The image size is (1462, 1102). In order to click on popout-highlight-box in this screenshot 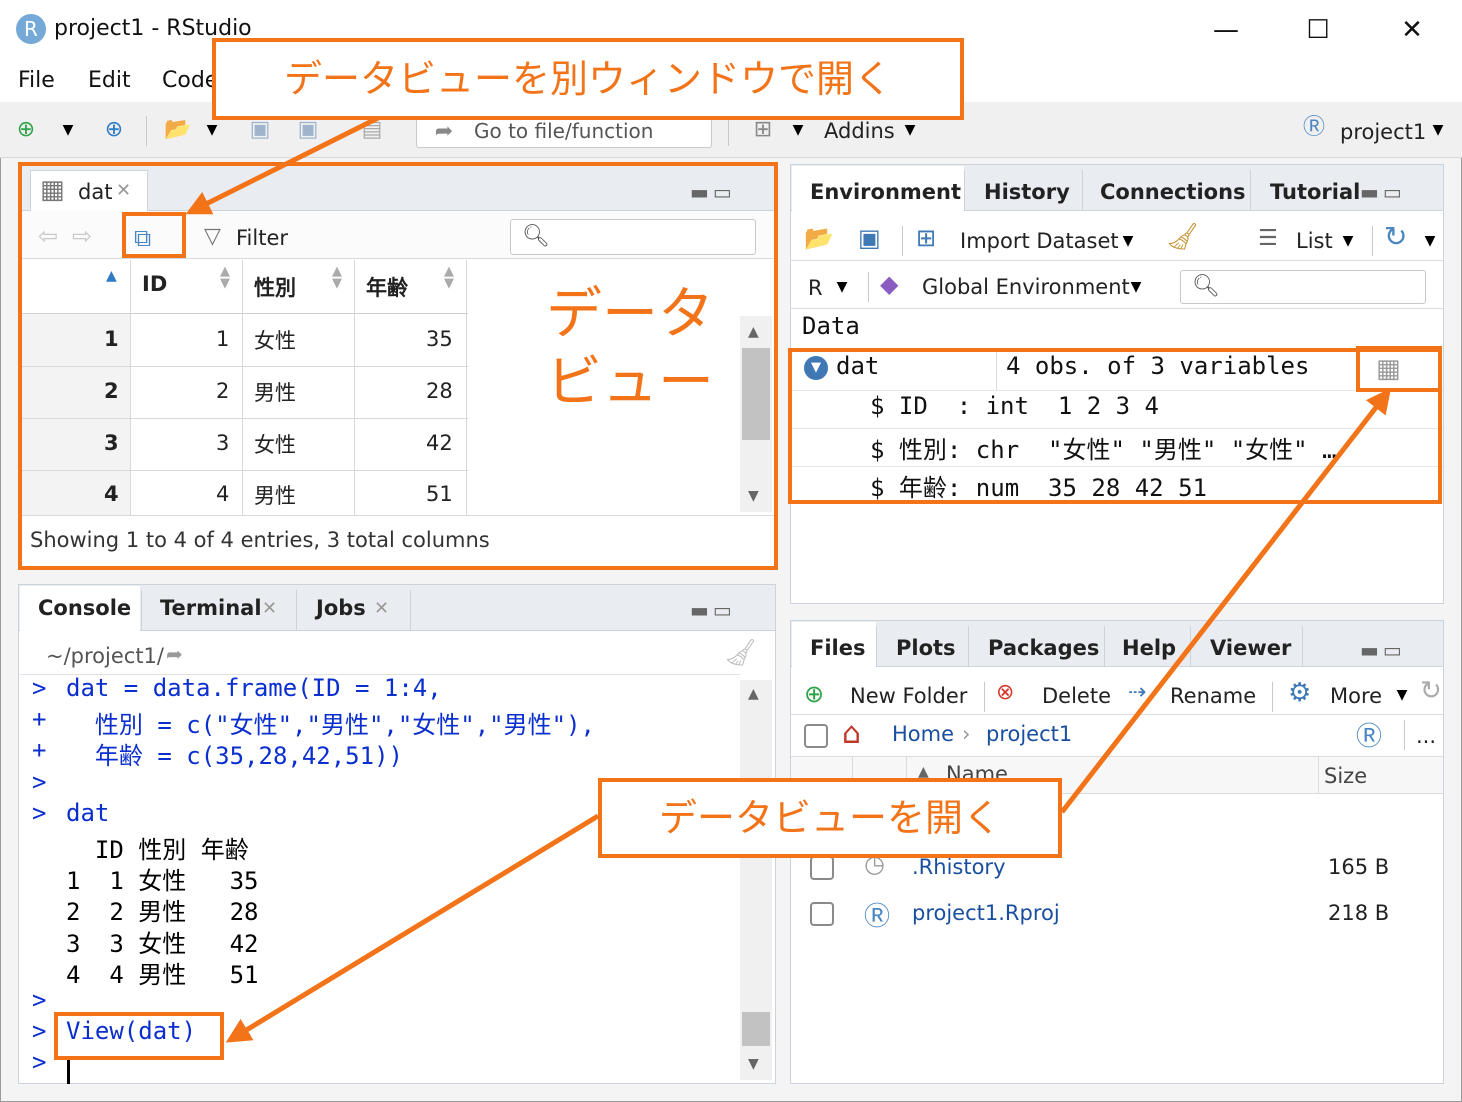, I will do `click(154, 235)`.